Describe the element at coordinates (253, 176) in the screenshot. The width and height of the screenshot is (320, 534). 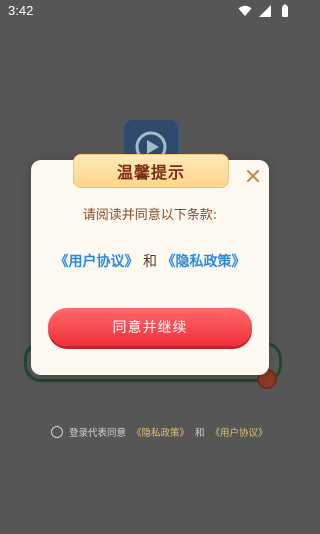
I see `close-icon` at that location.